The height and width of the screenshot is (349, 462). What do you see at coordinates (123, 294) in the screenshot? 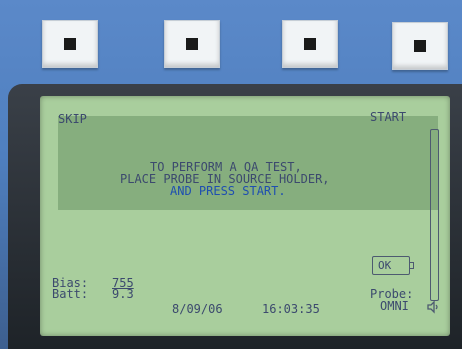
I see `battery-value: 9.3` at bounding box center [123, 294].